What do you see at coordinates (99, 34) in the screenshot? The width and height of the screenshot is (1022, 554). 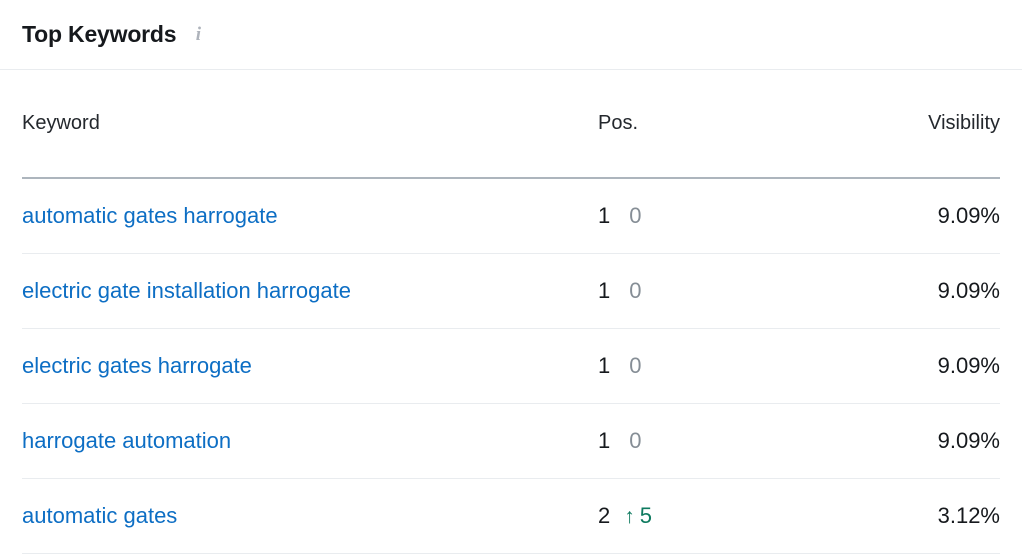 I see `page-title: Top Keywords` at bounding box center [99, 34].